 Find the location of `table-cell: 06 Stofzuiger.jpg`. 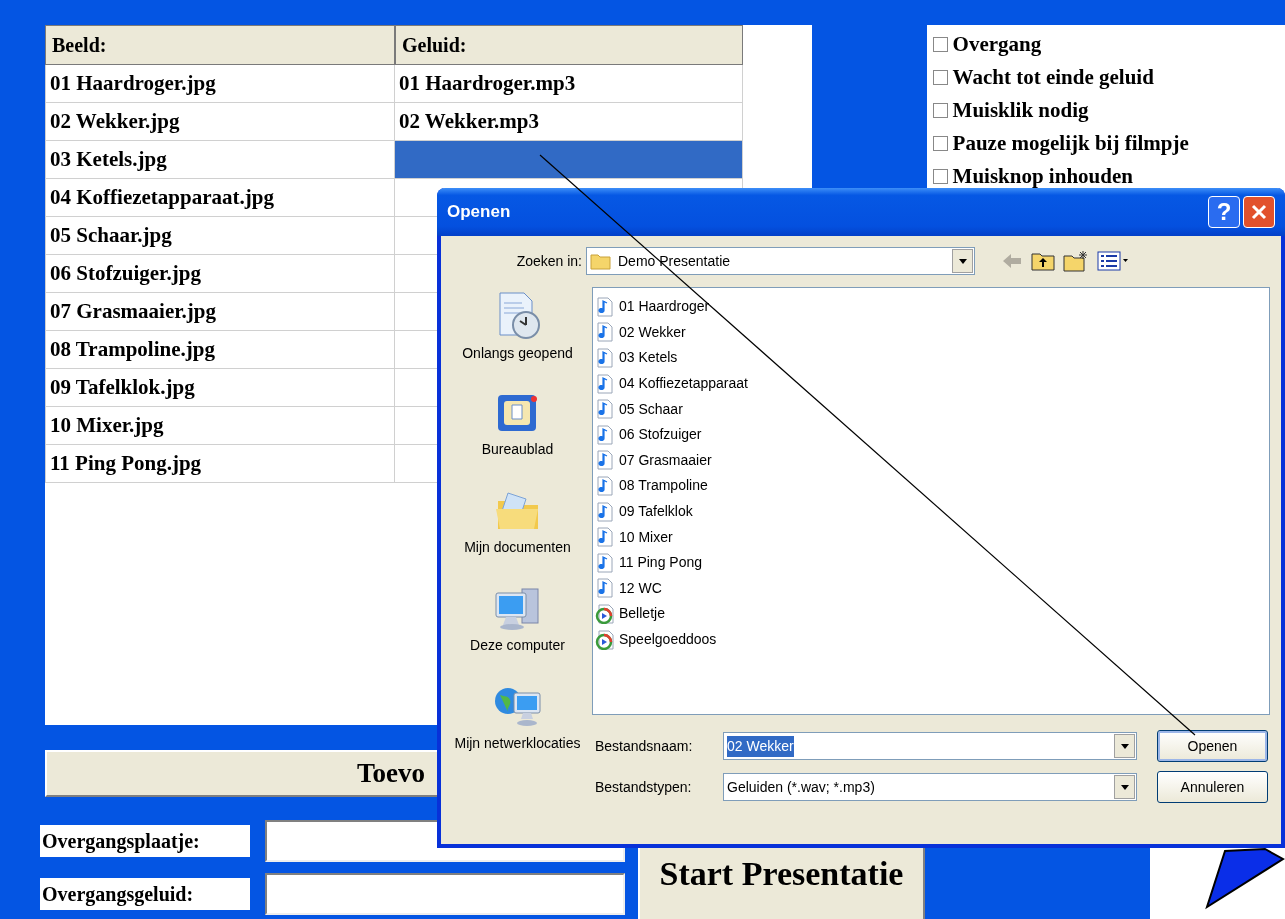

table-cell: 06 Stofzuiger.jpg is located at coordinates (220, 274).